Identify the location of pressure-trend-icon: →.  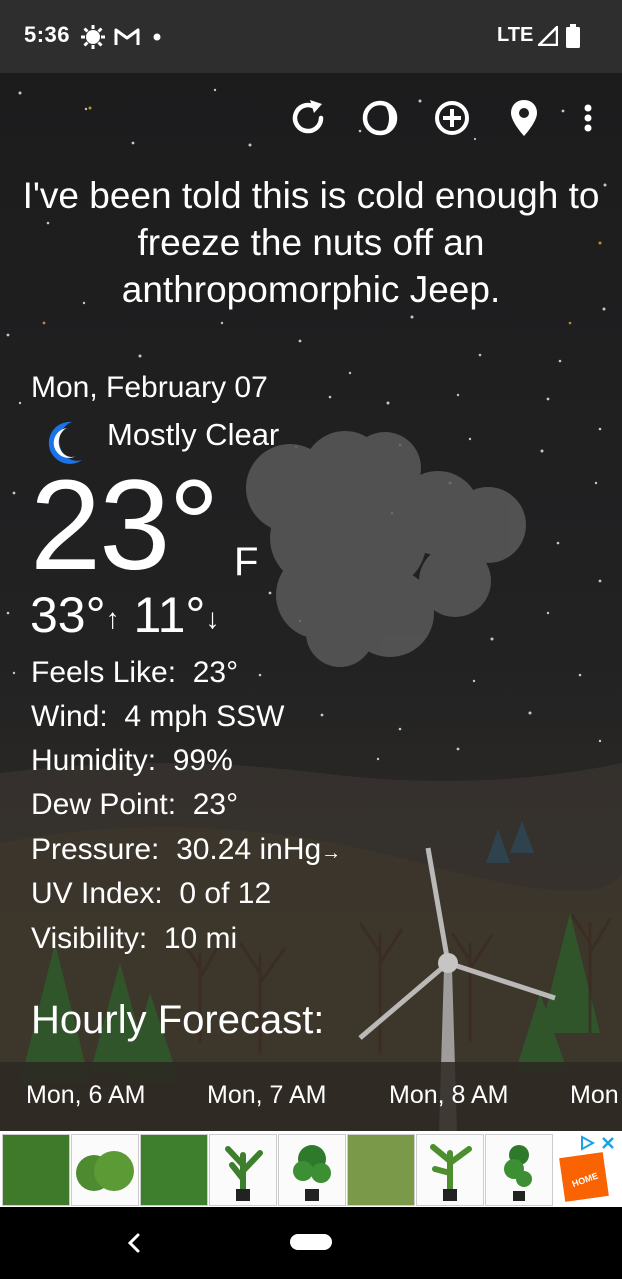
(331, 853).